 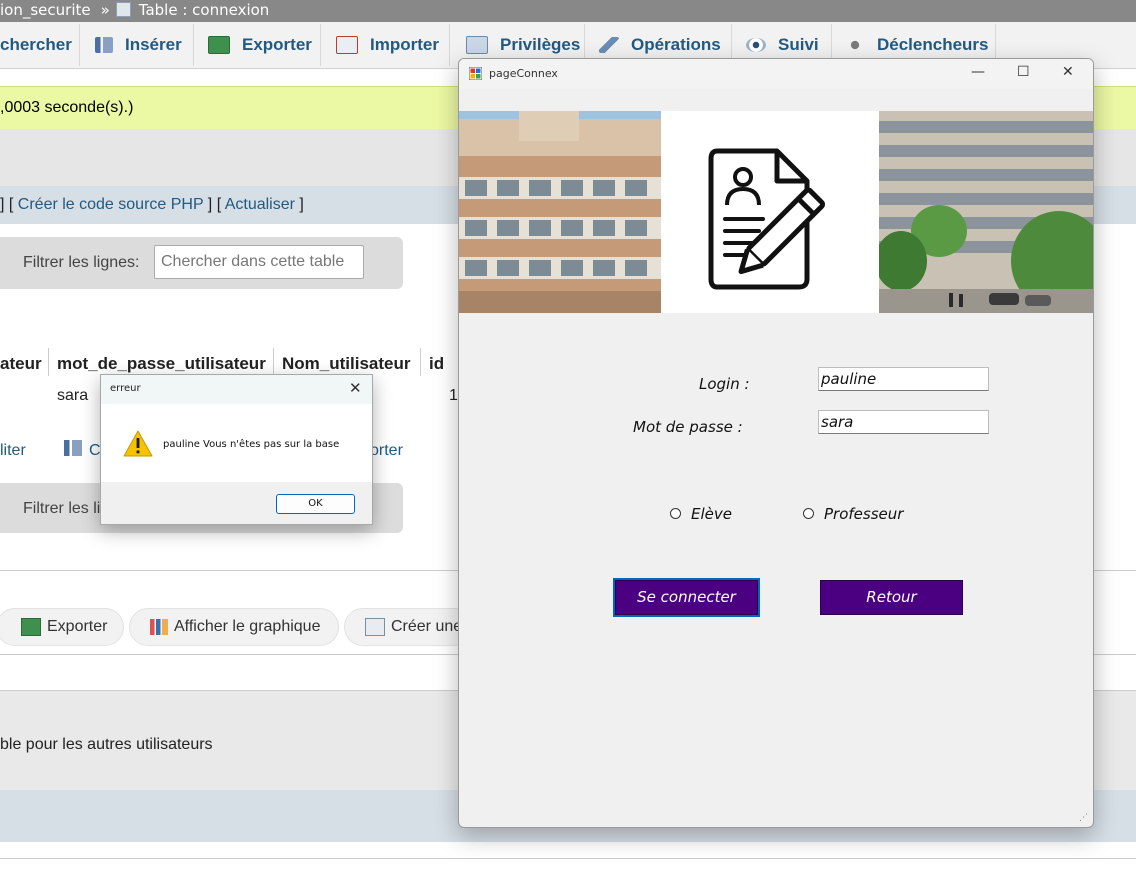 I want to click on tab-insert: Insérer, so click(x=137, y=45).